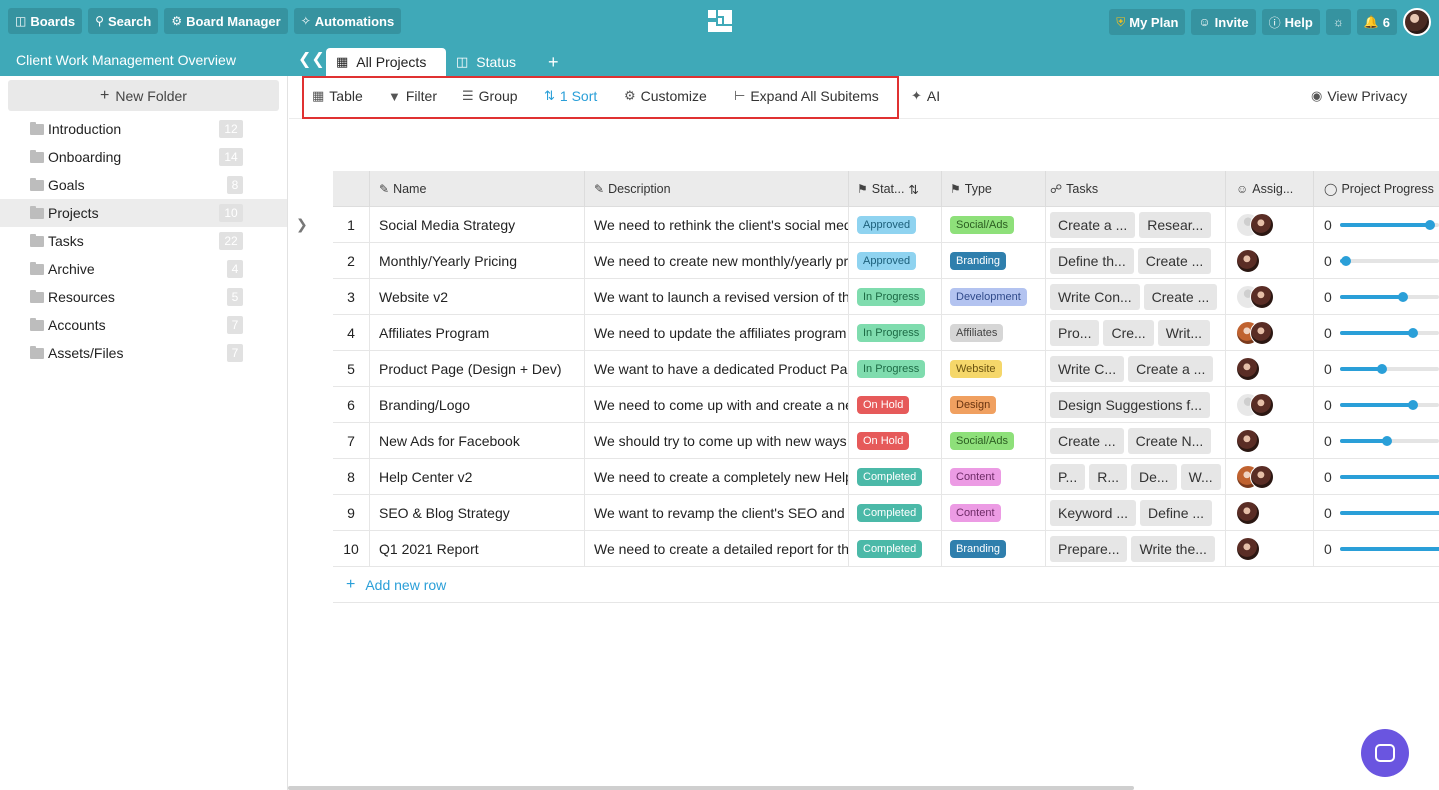  What do you see at coordinates (45, 21) in the screenshot?
I see `boards-button: ◫ Boards` at bounding box center [45, 21].